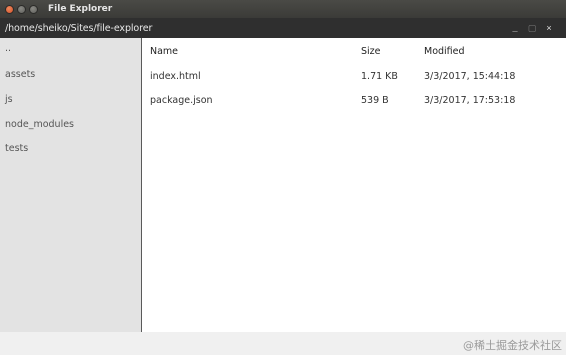 Image resolution: width=566 pixels, height=355 pixels. Describe the element at coordinates (549, 28) in the screenshot. I see `close-icon: ×` at that location.